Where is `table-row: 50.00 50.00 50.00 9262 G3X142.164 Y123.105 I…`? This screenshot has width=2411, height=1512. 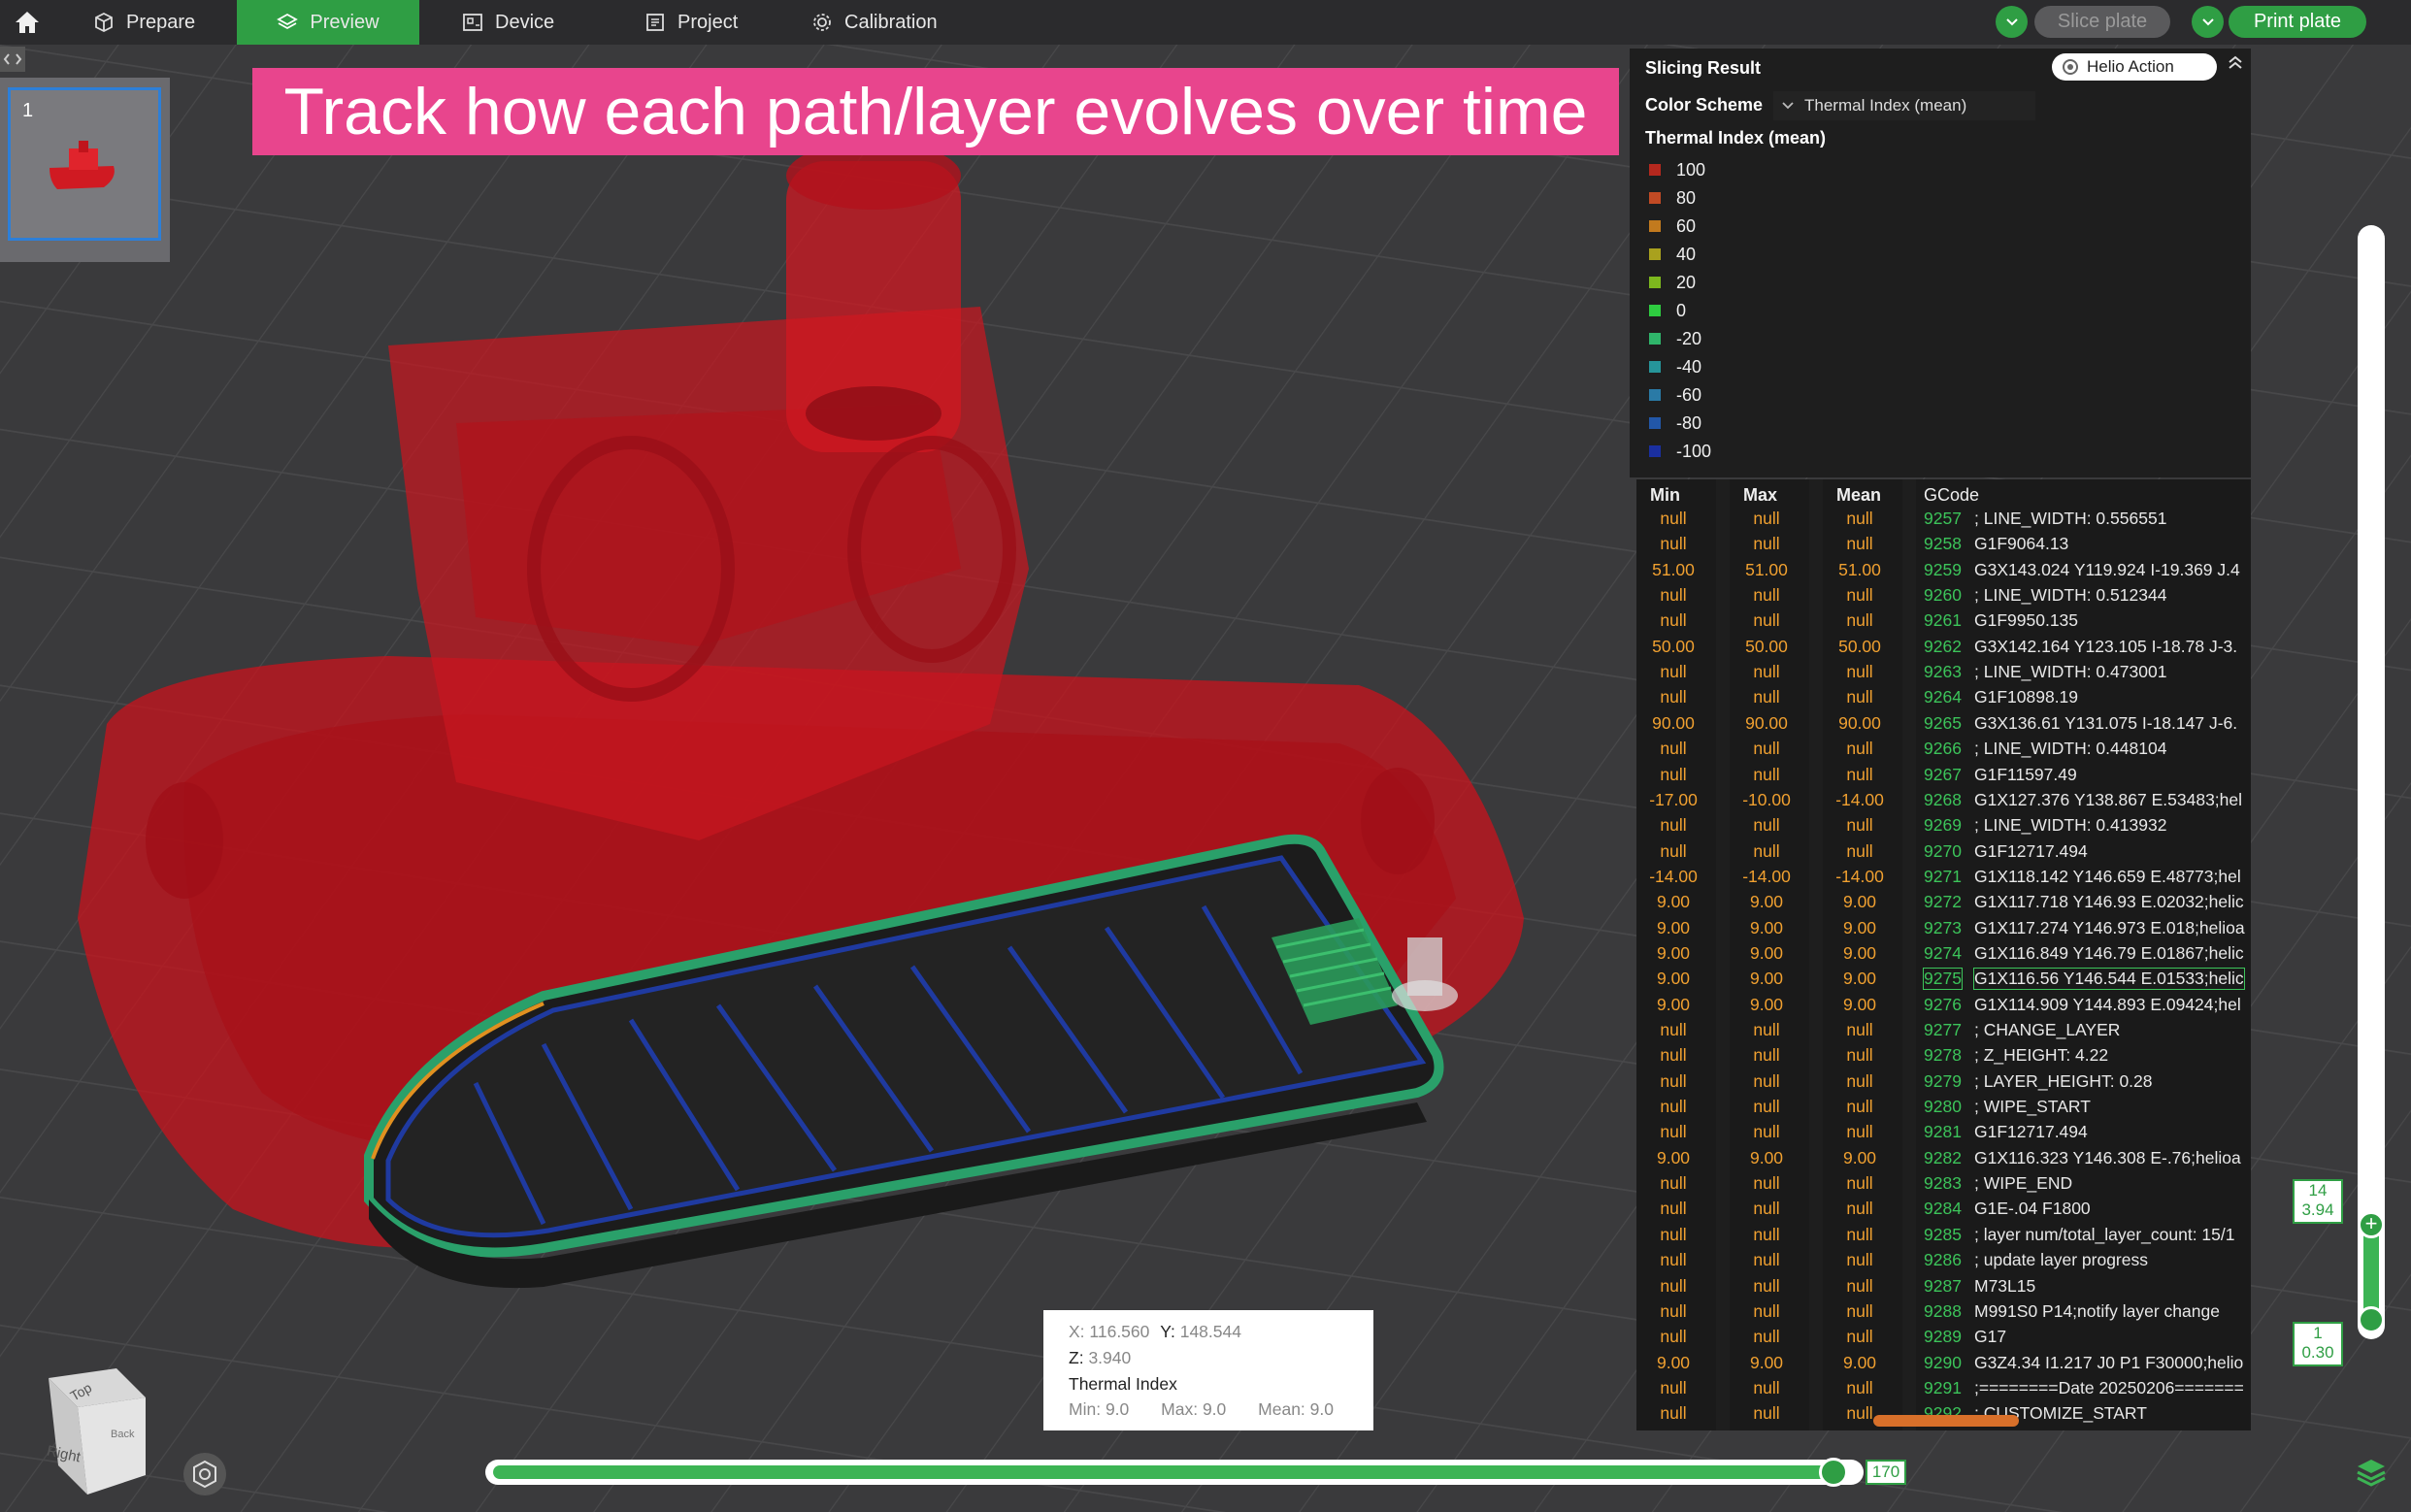 table-row: 50.00 50.00 50.00 9262 G3X142.164 Y123.105 I… is located at coordinates (1943, 649).